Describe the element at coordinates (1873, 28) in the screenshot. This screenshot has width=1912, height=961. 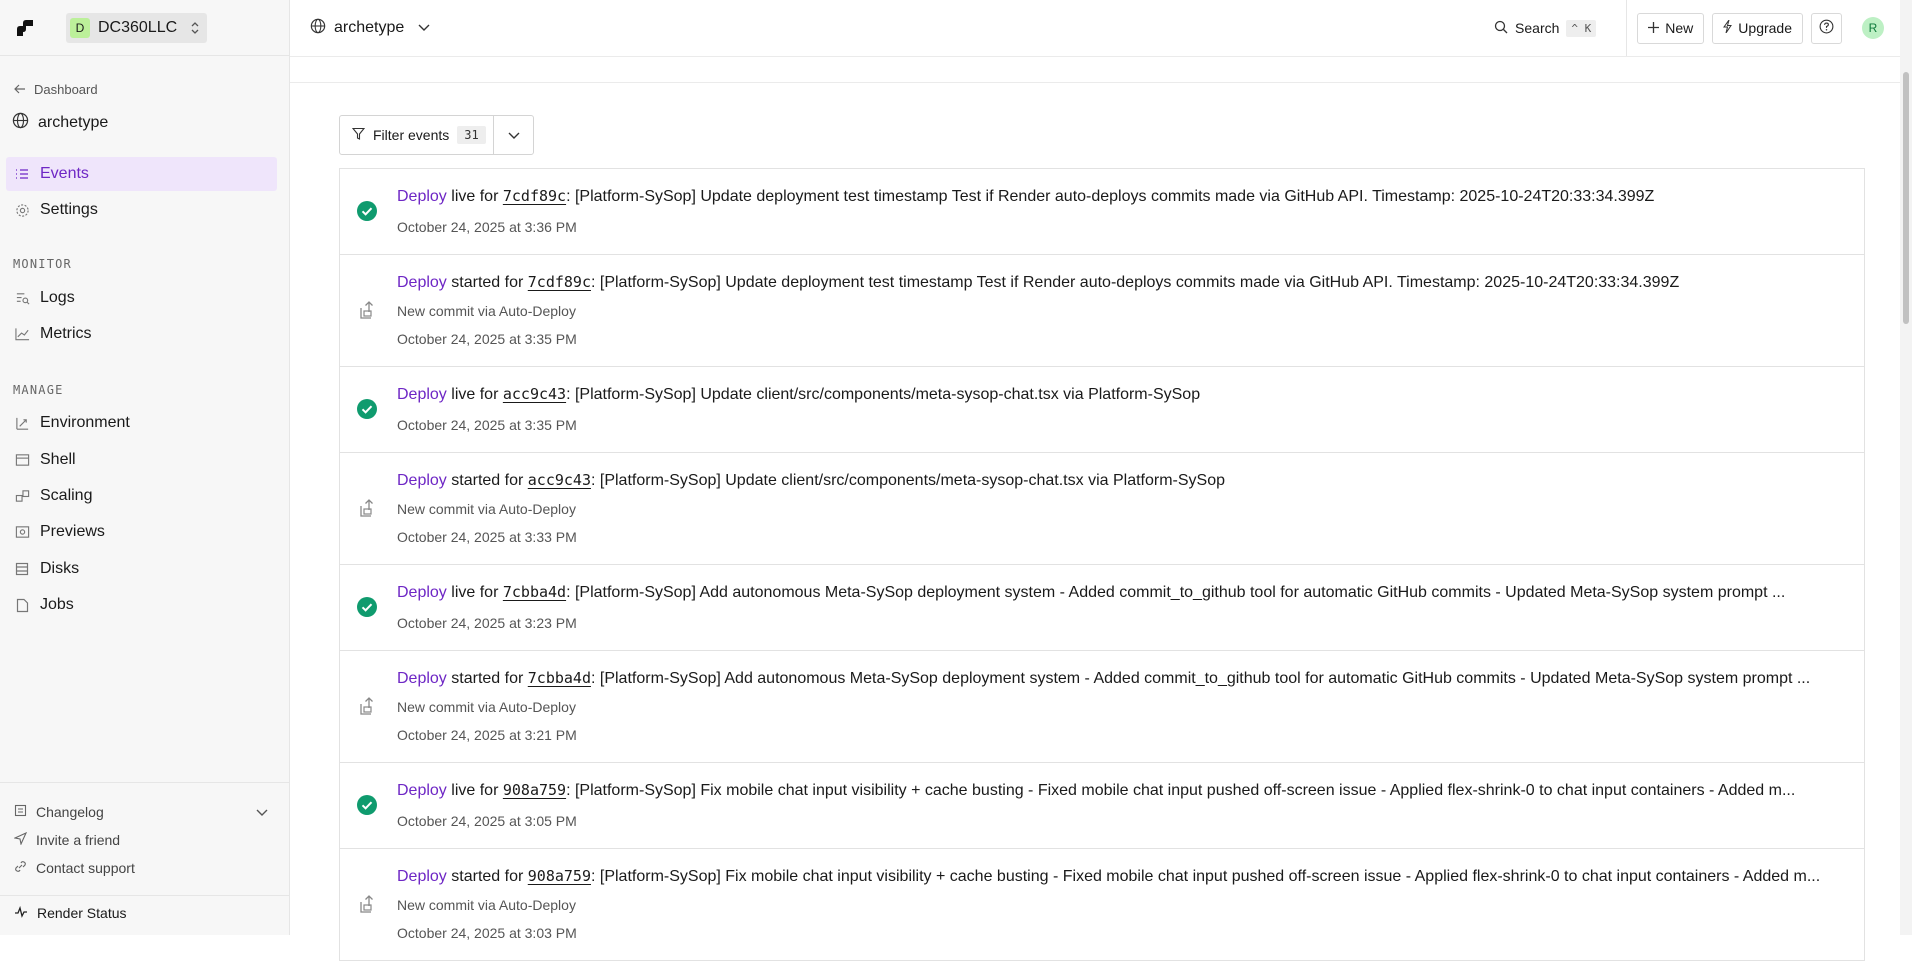
I see `user-avatar: R` at that location.